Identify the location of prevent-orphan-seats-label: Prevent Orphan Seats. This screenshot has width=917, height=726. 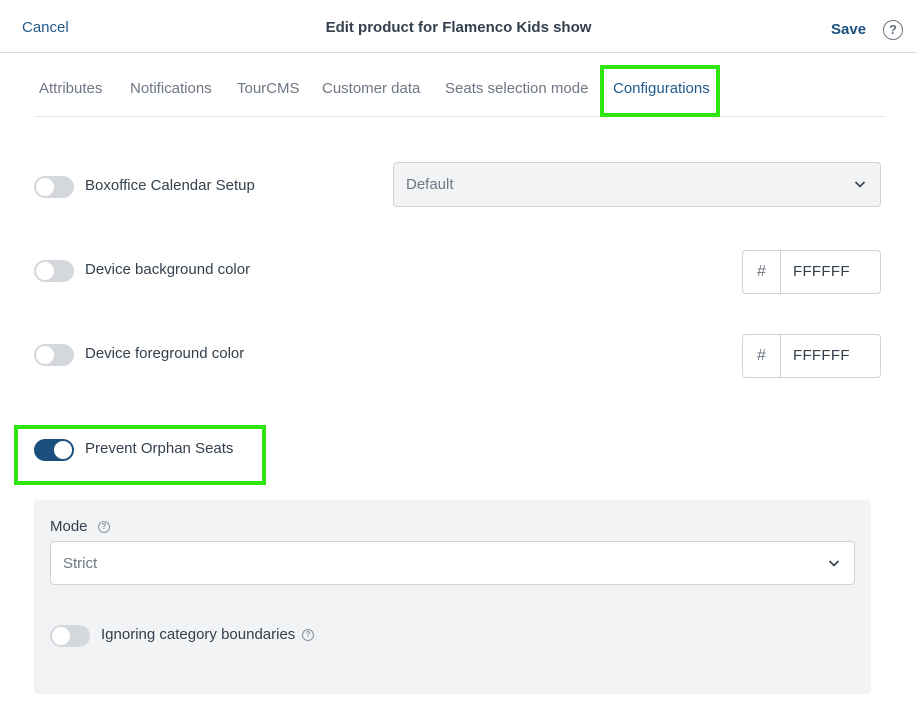
(159, 448).